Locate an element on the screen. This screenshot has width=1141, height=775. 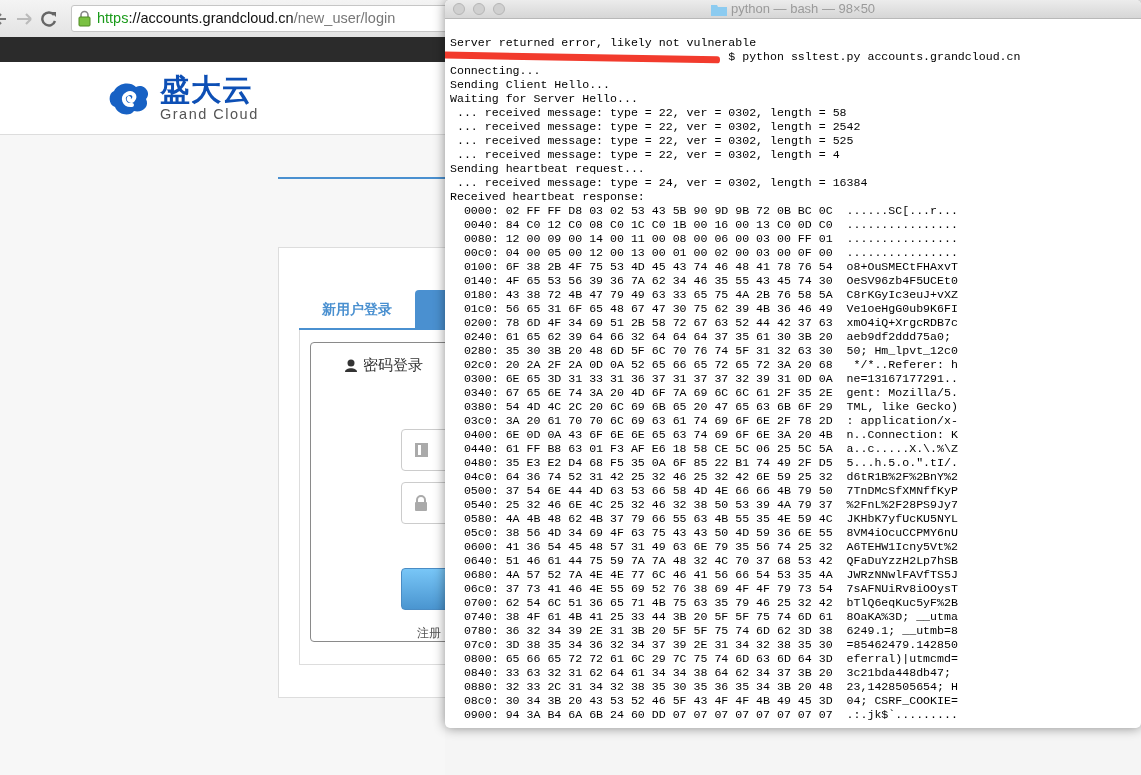
terminal-line: Server returned error, likely not vulnerable is located at coordinates (604, 43).